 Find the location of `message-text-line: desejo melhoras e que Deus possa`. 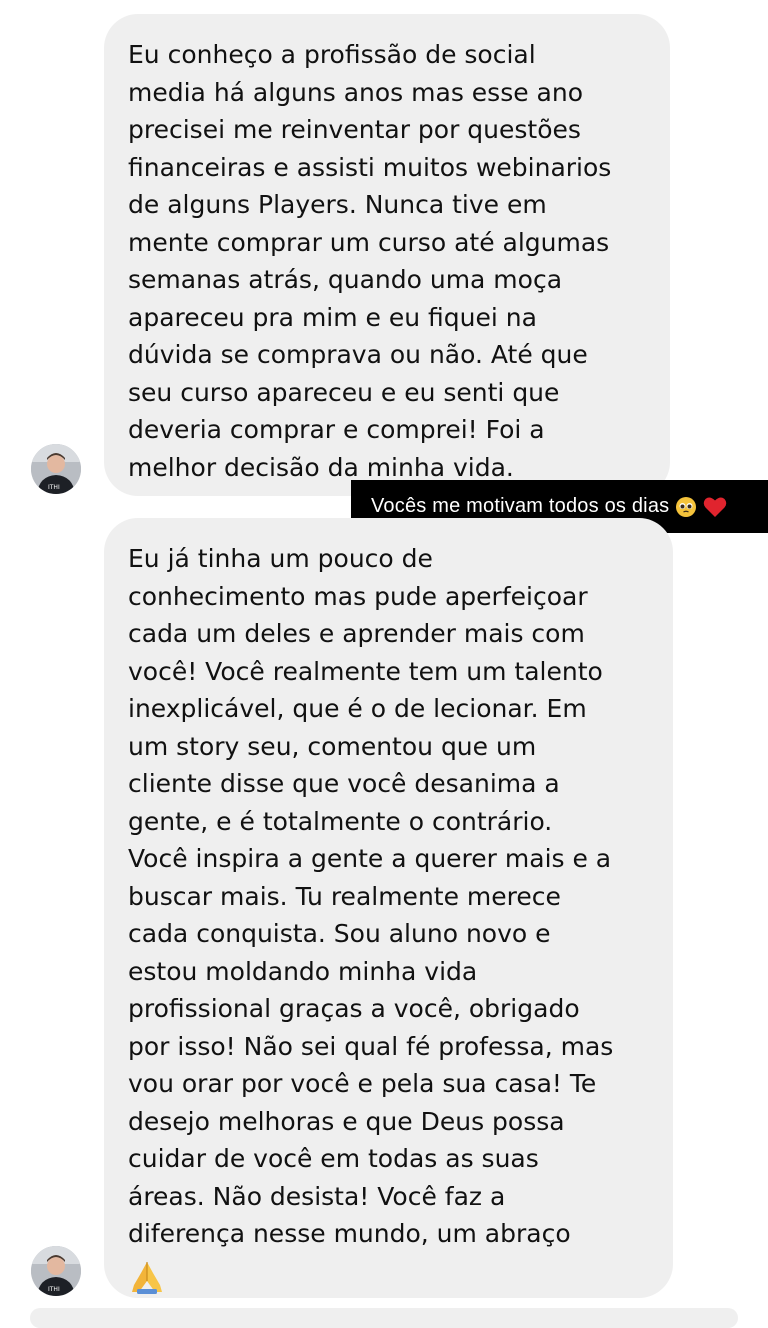

message-text-line: desejo melhoras e que Deus possa is located at coordinates (346, 1121).